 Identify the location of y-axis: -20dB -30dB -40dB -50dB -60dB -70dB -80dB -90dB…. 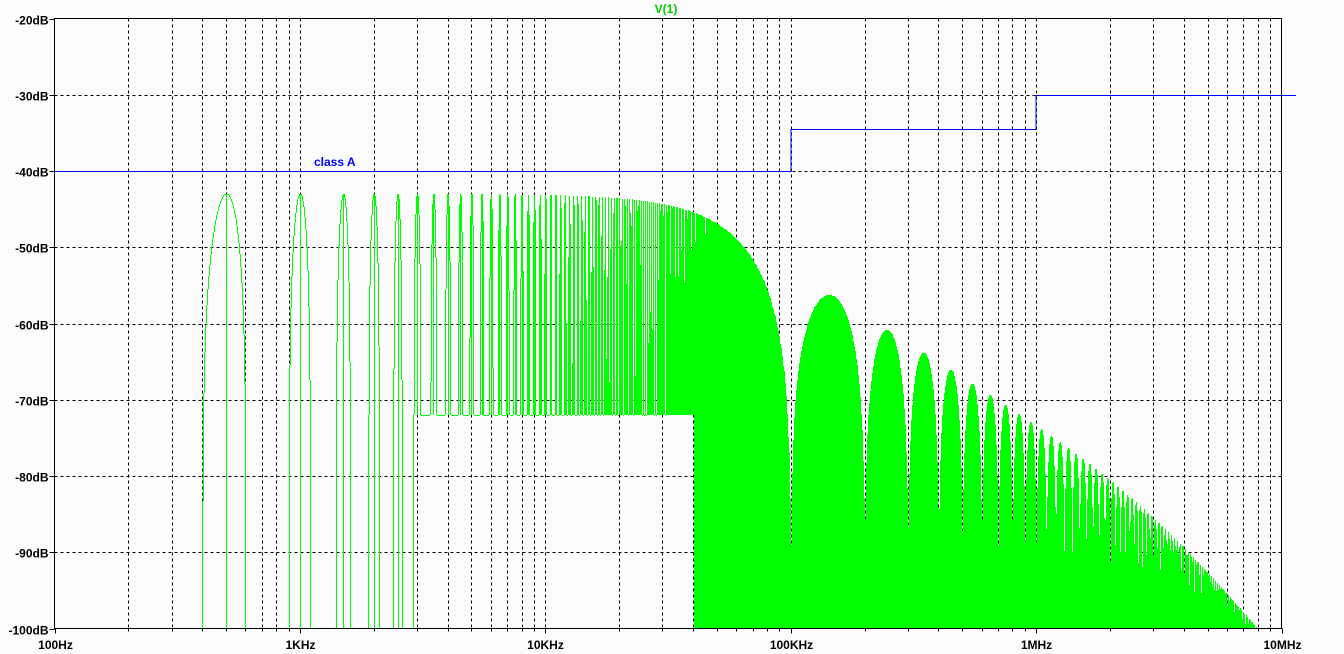
(31, 326).